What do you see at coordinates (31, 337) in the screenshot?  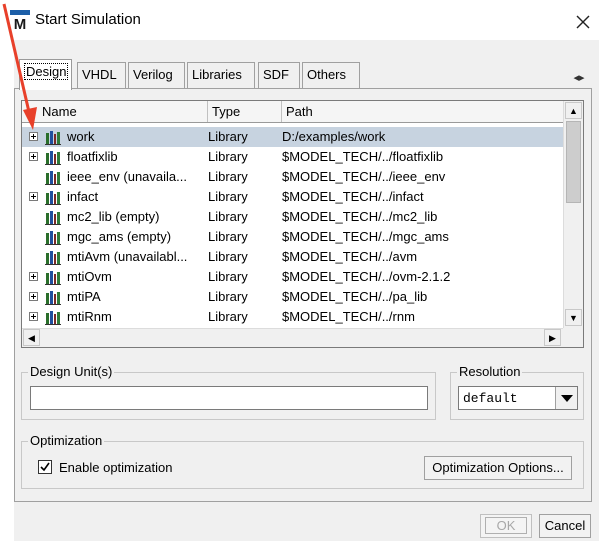 I see `scroll-left-icon: ◀` at bounding box center [31, 337].